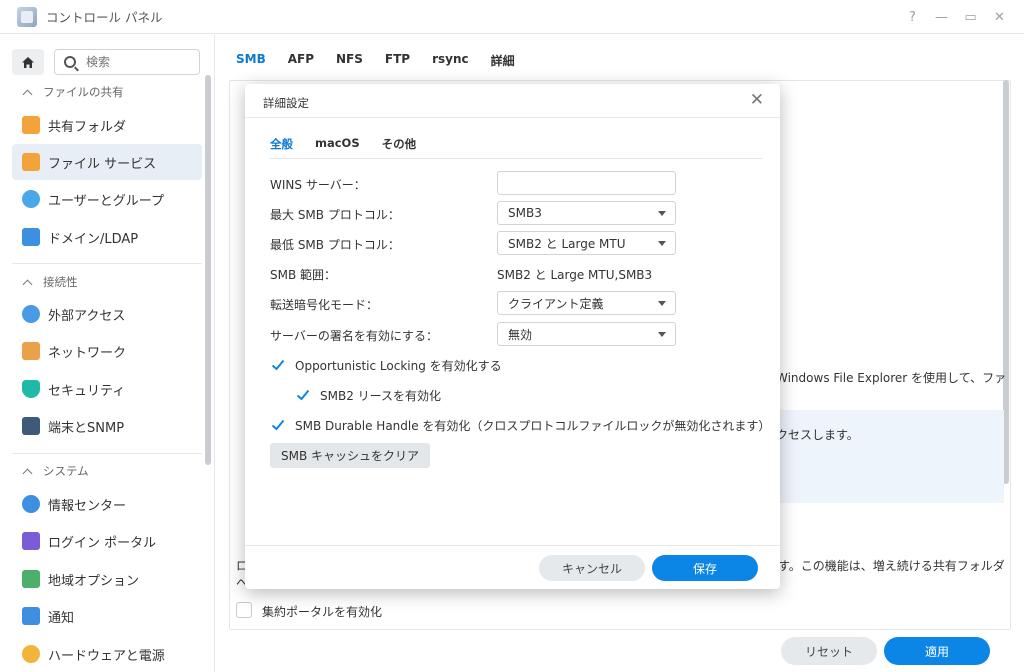  Describe the element at coordinates (31, 616) in the screenshot. I see `notification-icon` at that location.